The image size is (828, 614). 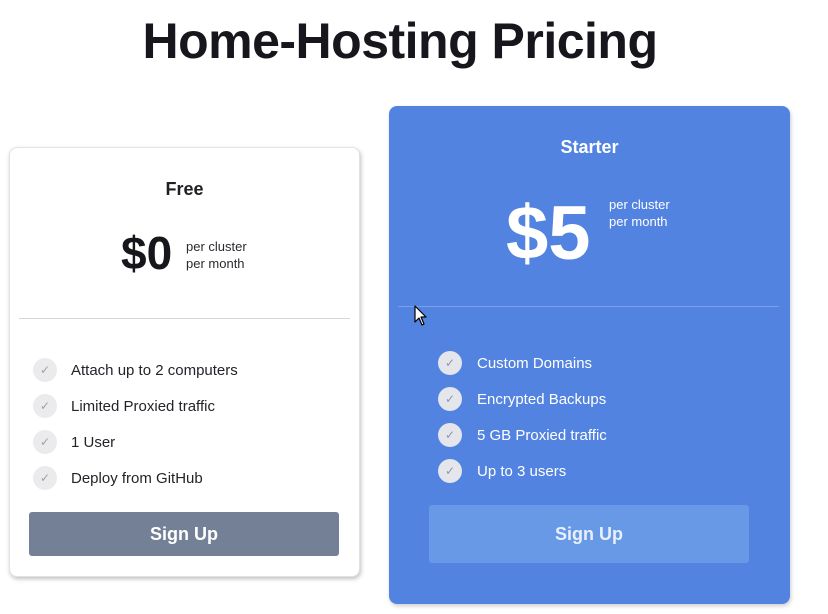 I want to click on mouse-cursor-icon, so click(x=420, y=315).